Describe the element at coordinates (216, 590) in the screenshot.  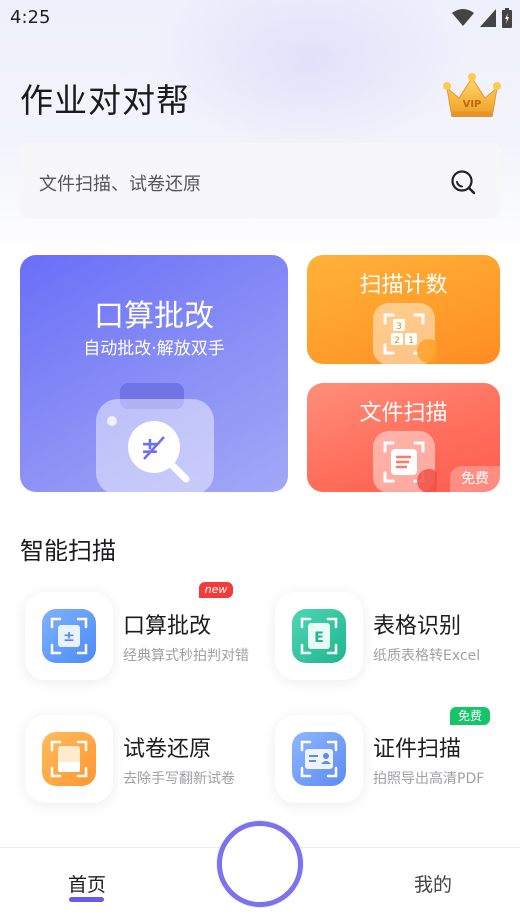
I see `new-badge: new` at that location.